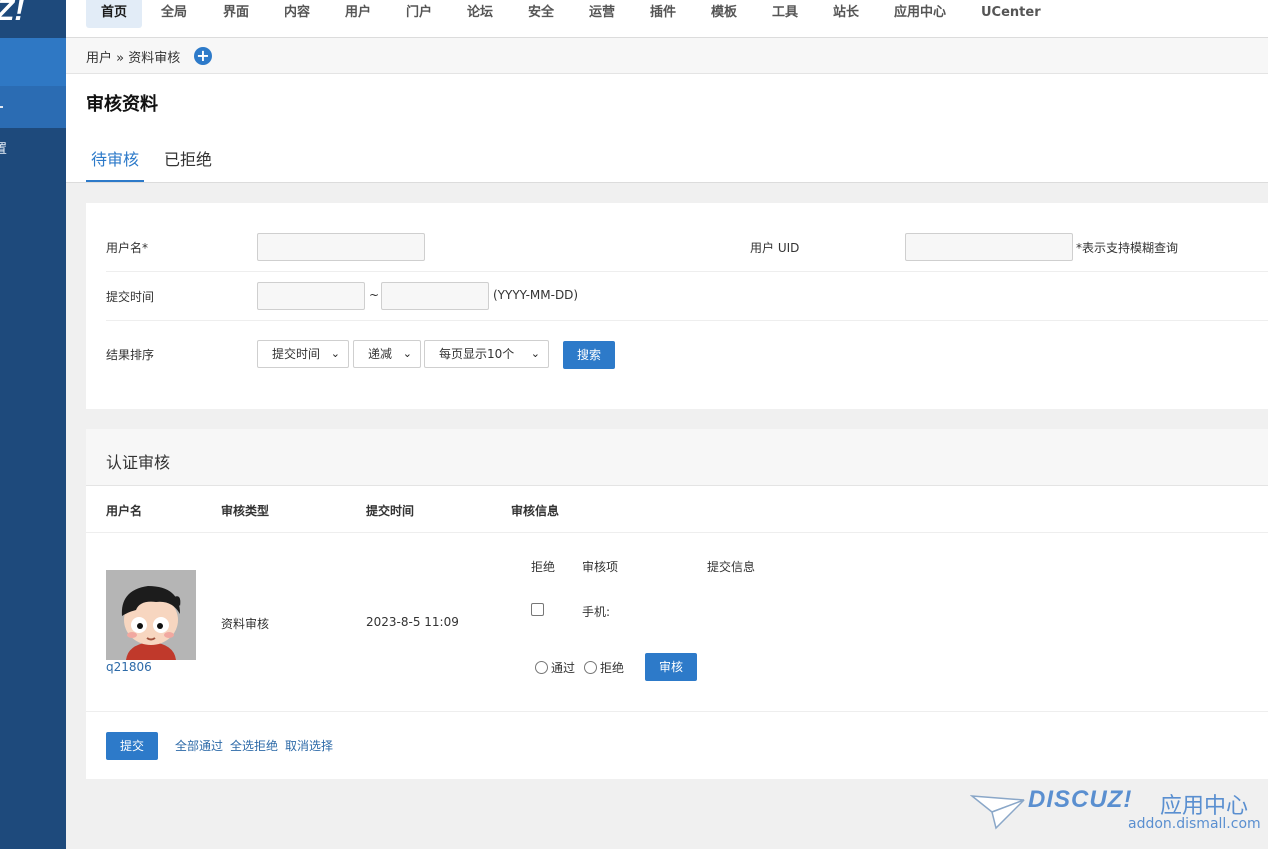 The width and height of the screenshot is (1268, 849). I want to click on column-header-info: 审核信息, so click(535, 511).